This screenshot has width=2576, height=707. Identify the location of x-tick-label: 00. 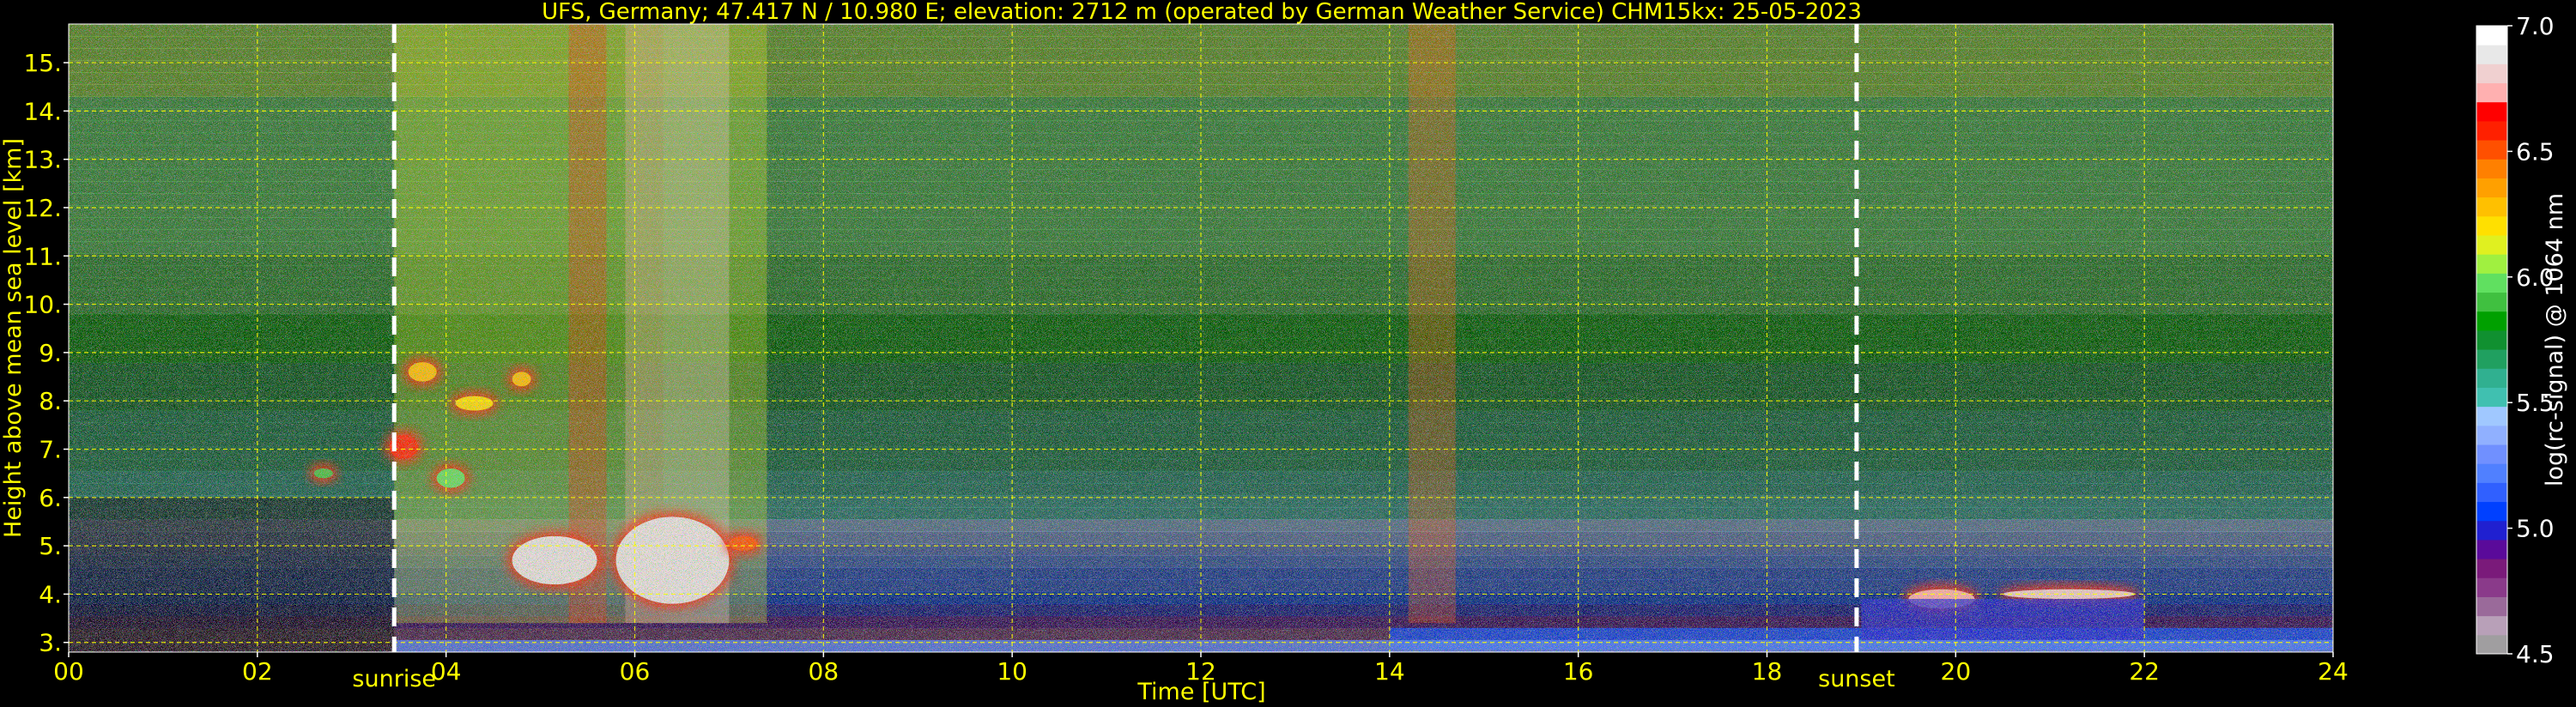
(68, 671).